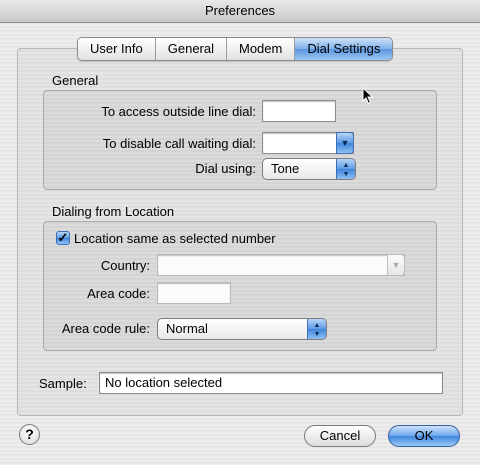 This screenshot has height=465, width=480. I want to click on area-code-input, so click(194, 293).